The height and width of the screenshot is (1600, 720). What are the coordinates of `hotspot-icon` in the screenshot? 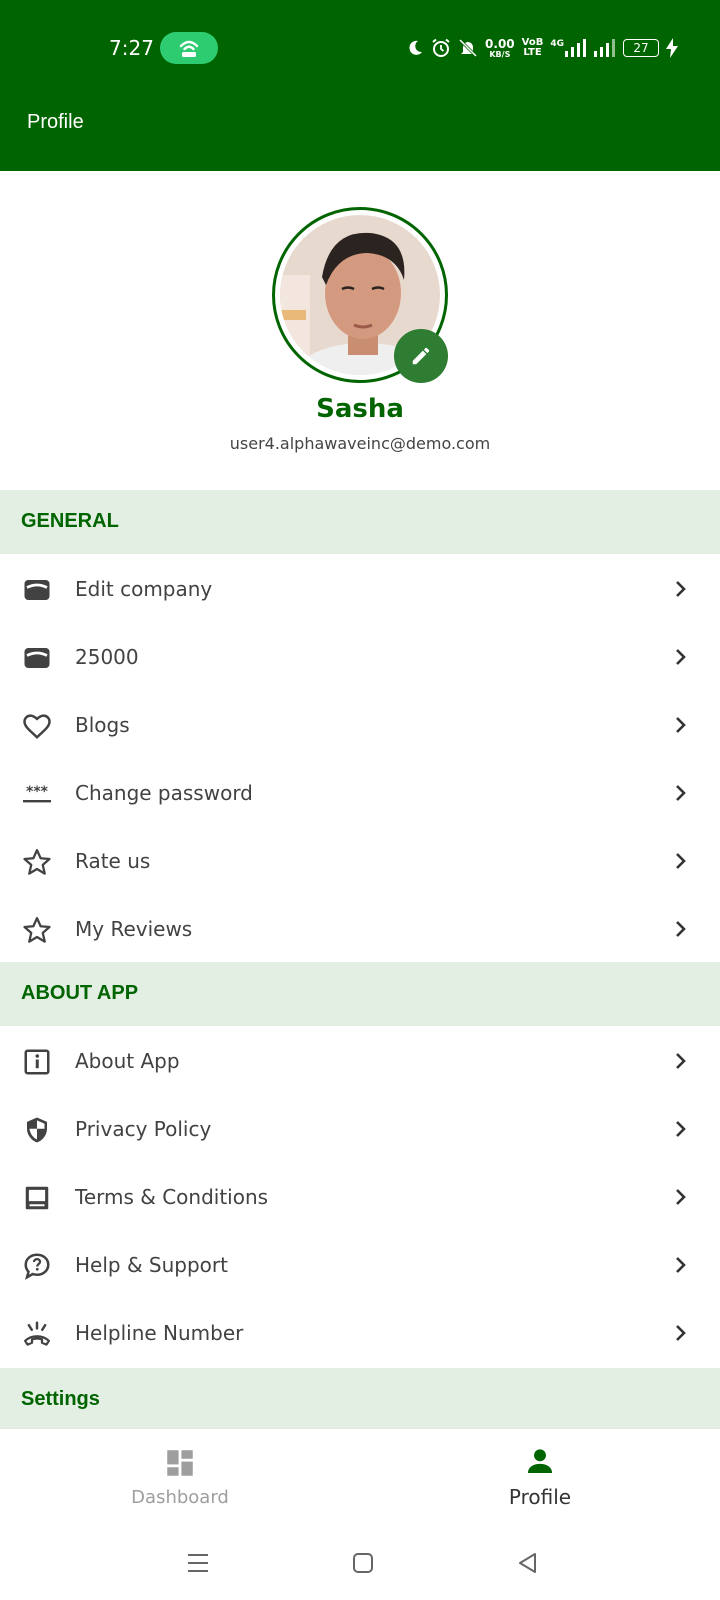 It's located at (189, 48).